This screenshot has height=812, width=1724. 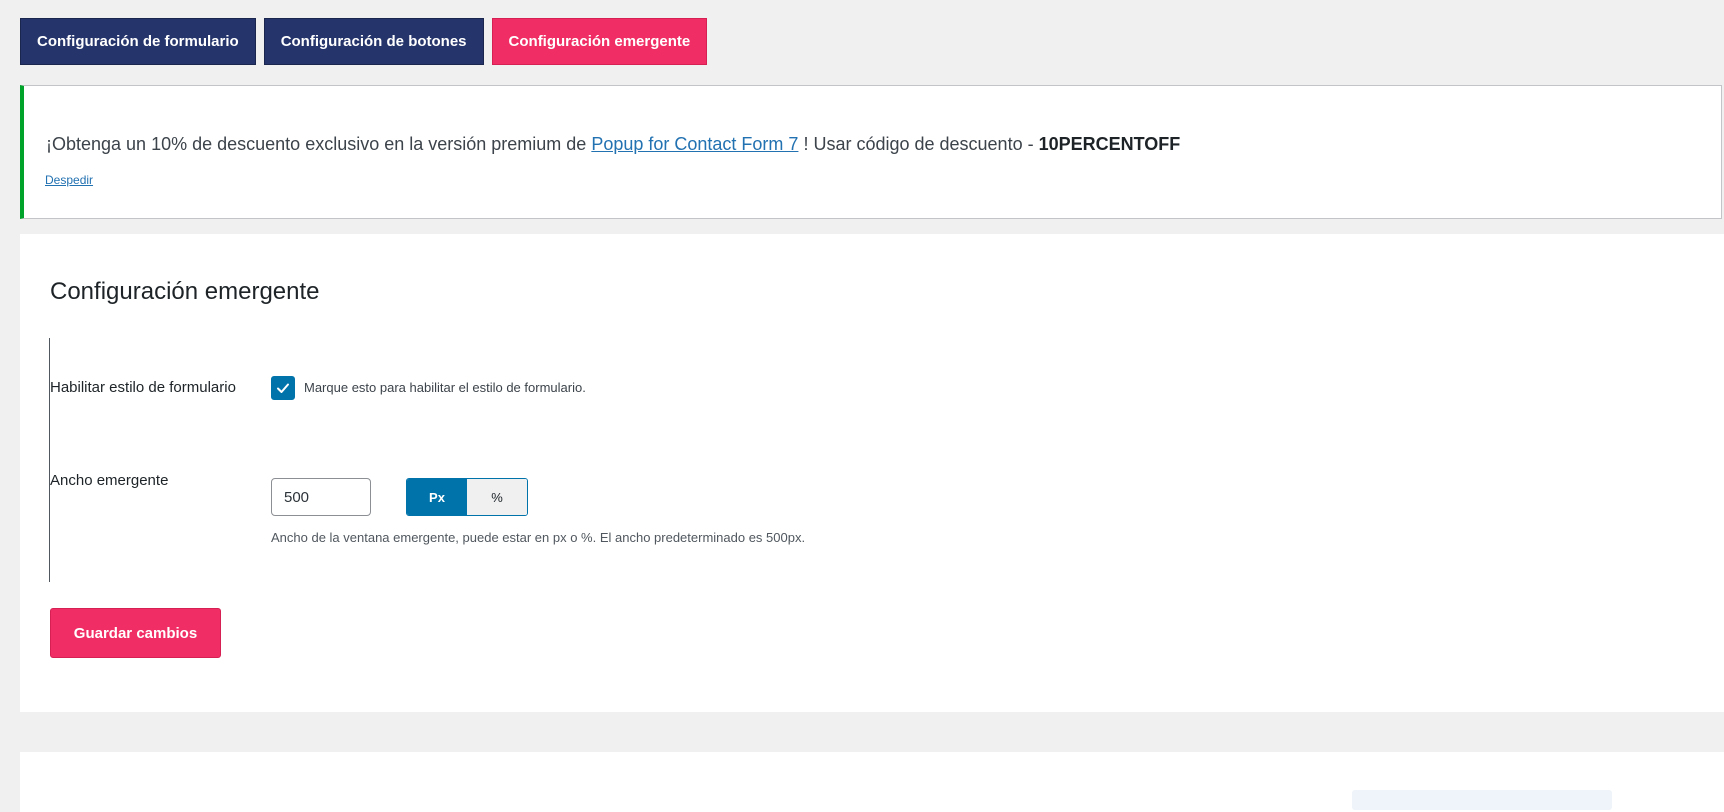 I want to click on tab-button-settings: Configuración de botones, so click(x=373, y=41).